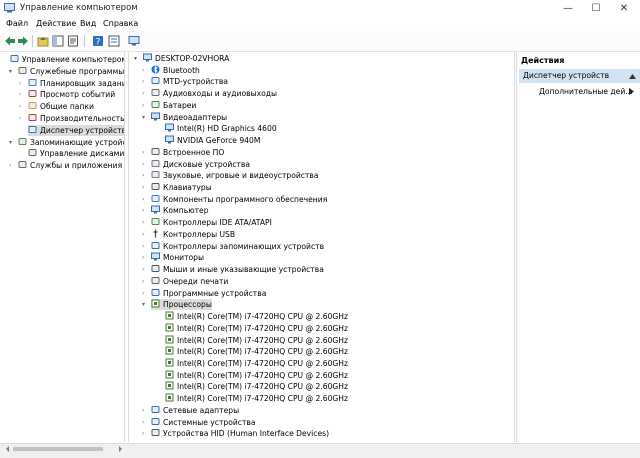 Image resolution: width=640 pixels, height=458 pixels. Describe the element at coordinates (98, 41) in the screenshot. I see `help-icon: ?` at that location.